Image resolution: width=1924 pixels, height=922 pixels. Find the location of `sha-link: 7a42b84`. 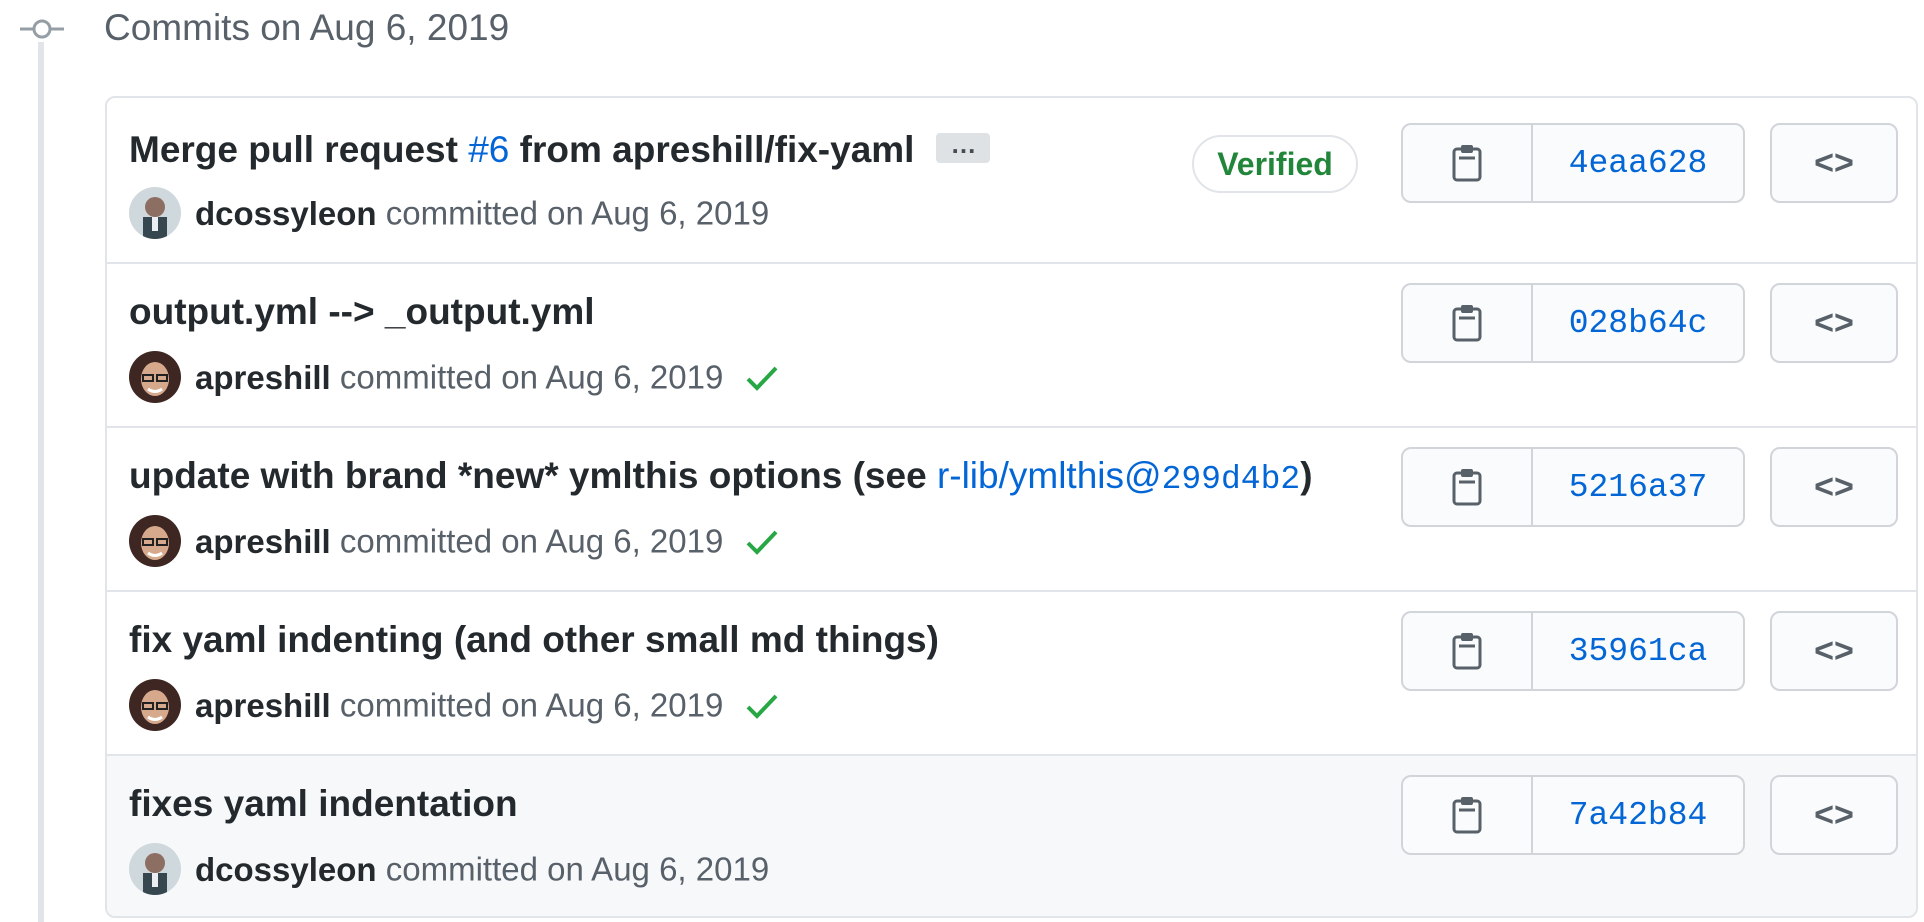

sha-link: 7a42b84 is located at coordinates (1638, 815).